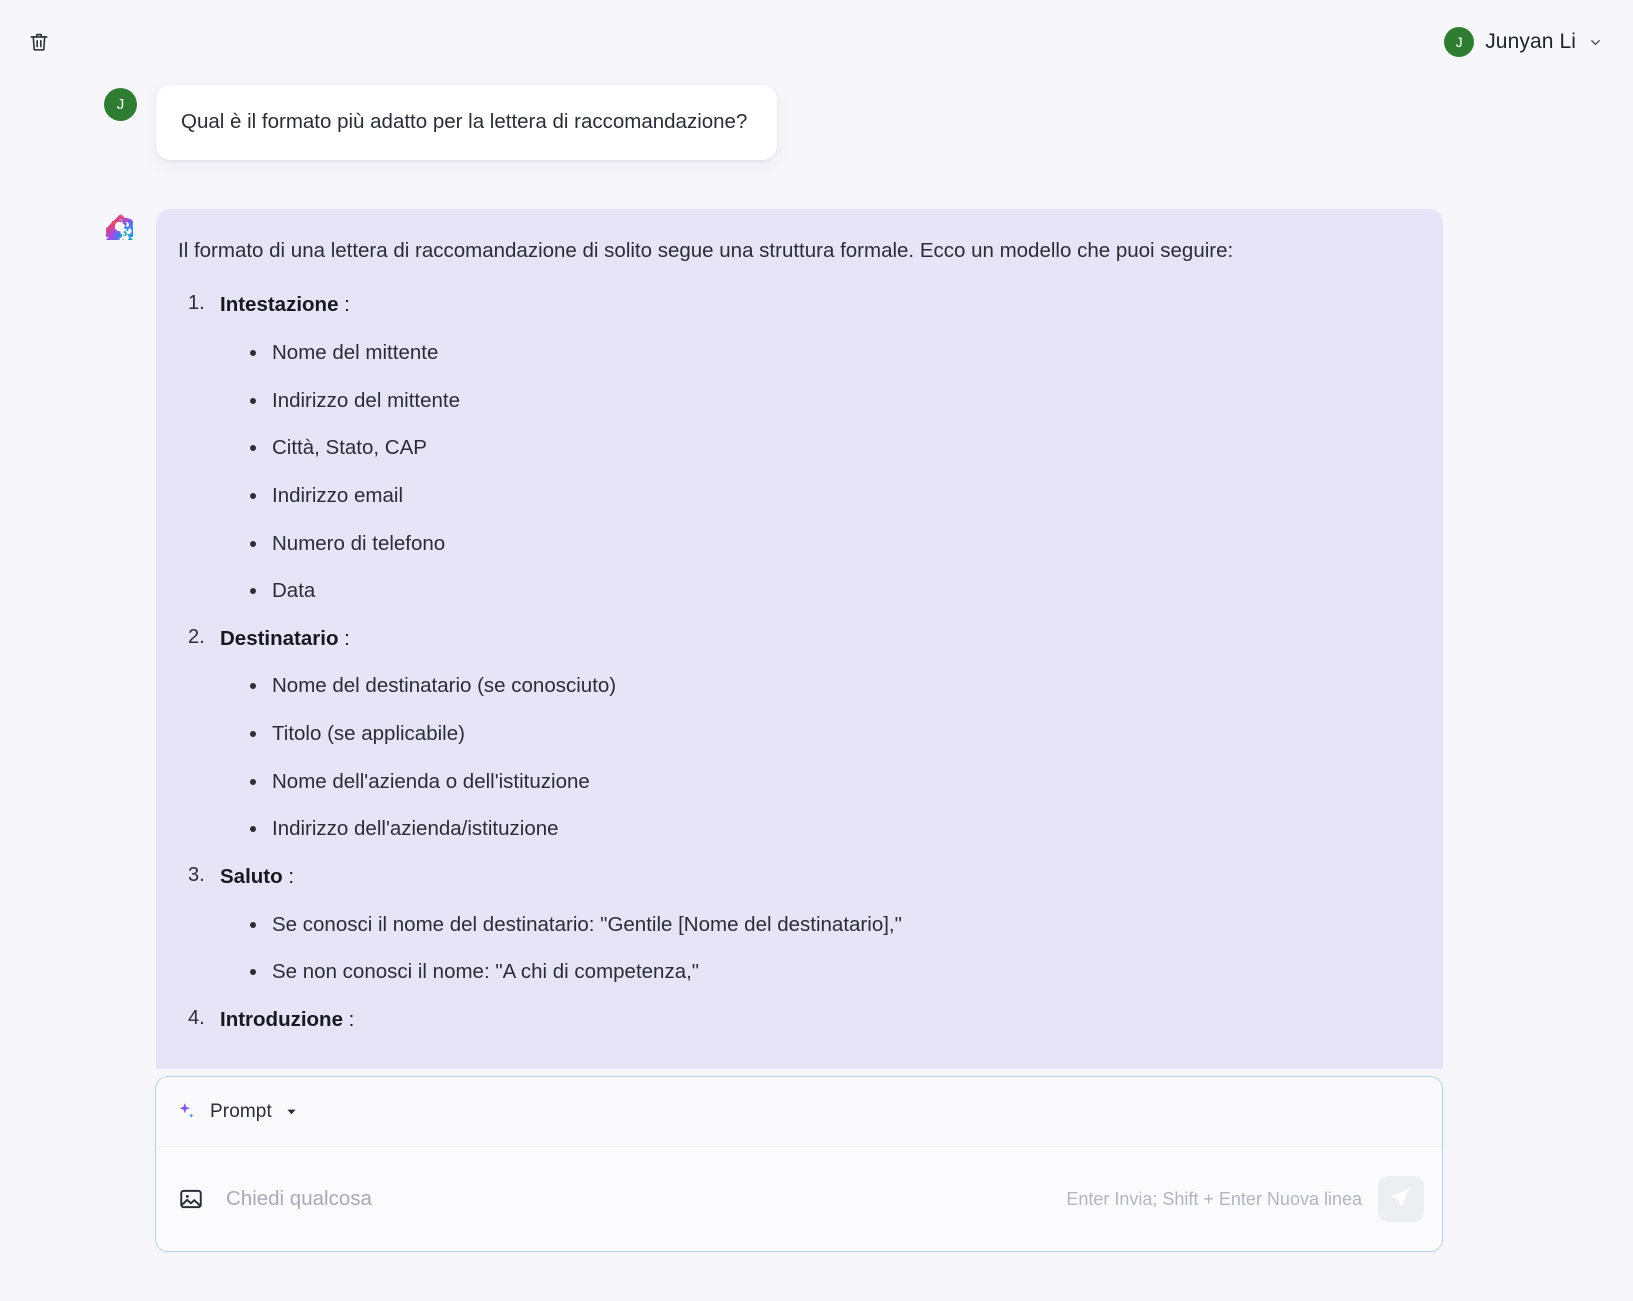 The image size is (1633, 1301). What do you see at coordinates (829, 686) in the screenshot?
I see `list-item: Nome del destinatario (se conosciuto)` at bounding box center [829, 686].